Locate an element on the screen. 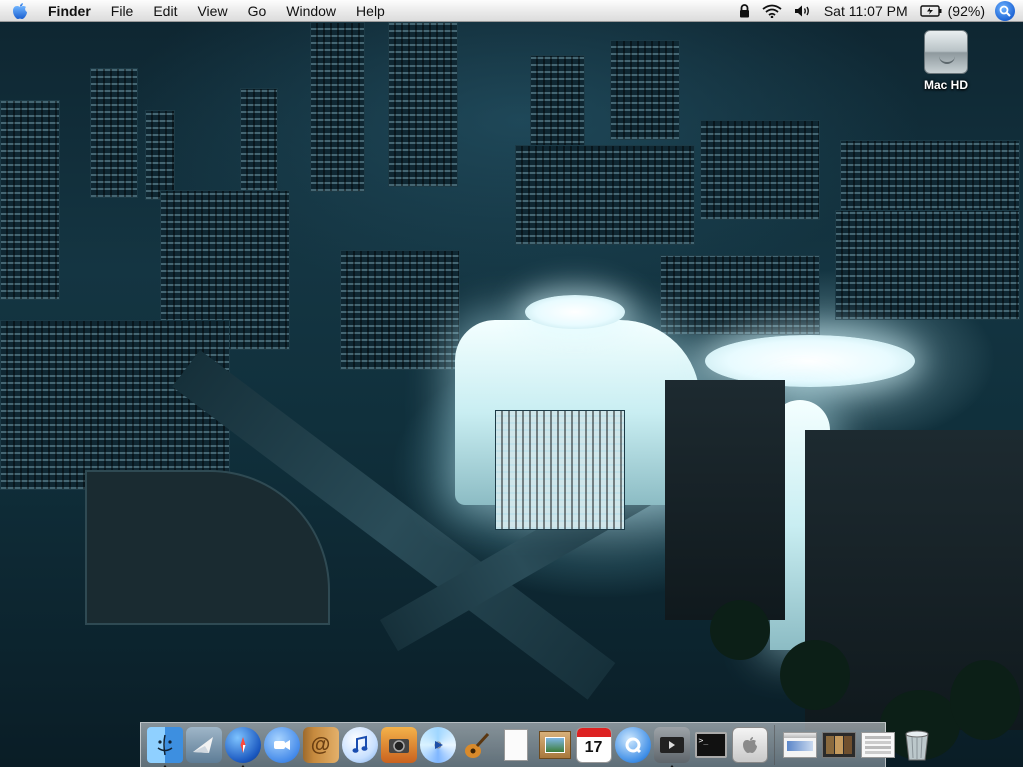 This screenshot has width=1023, height=767. safari-icon is located at coordinates (242, 747).